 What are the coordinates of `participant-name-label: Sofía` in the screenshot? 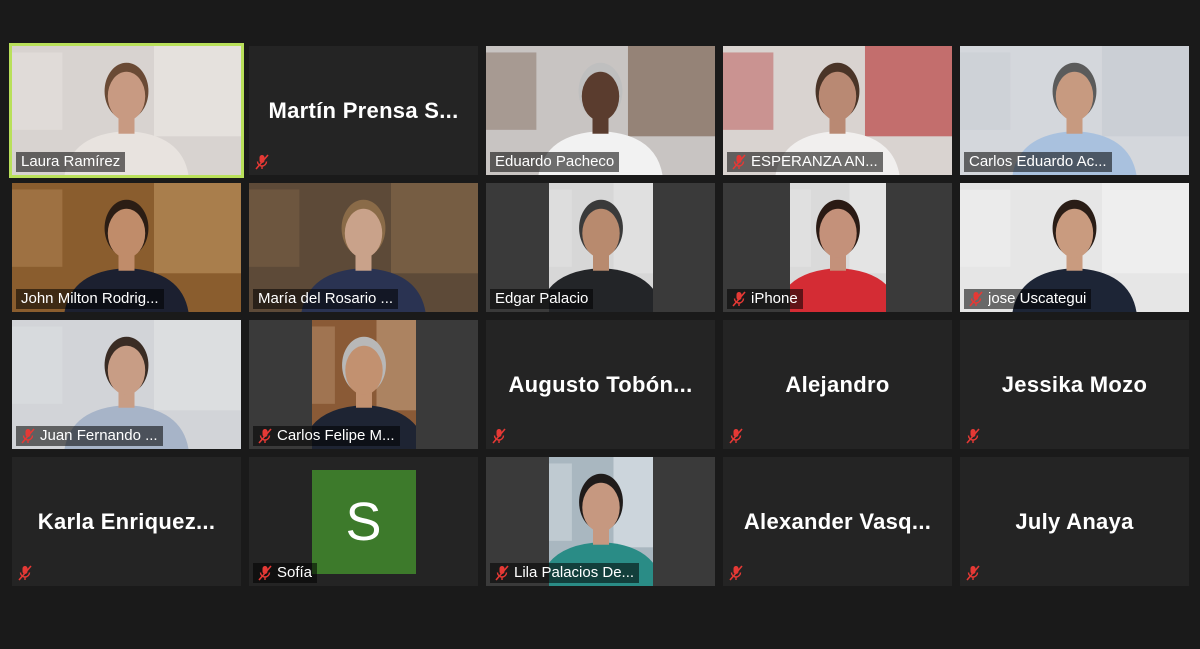 It's located at (285, 573).